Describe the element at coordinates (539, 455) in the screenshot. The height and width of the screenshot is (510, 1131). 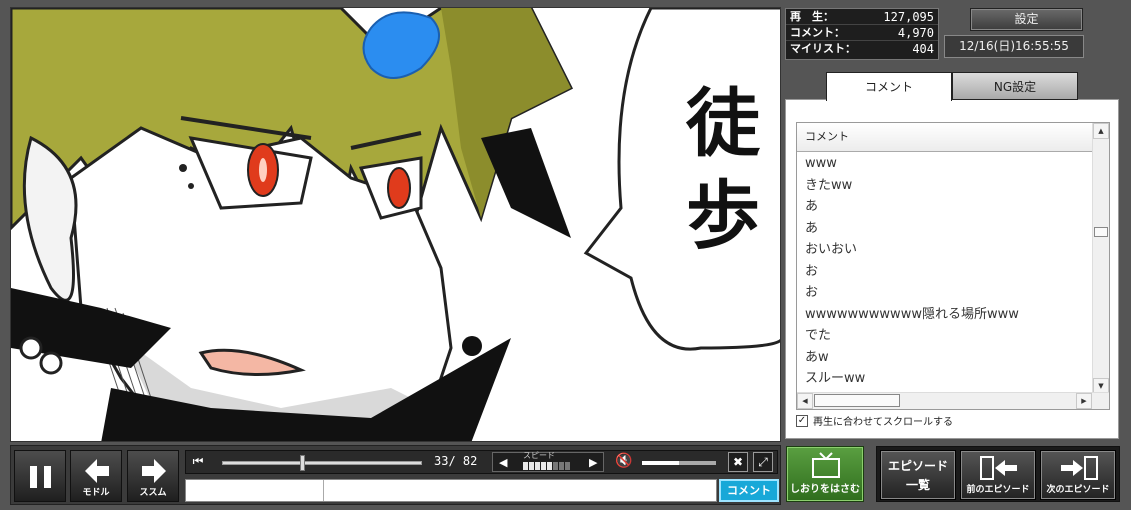
I see `speed-label: スピード` at that location.